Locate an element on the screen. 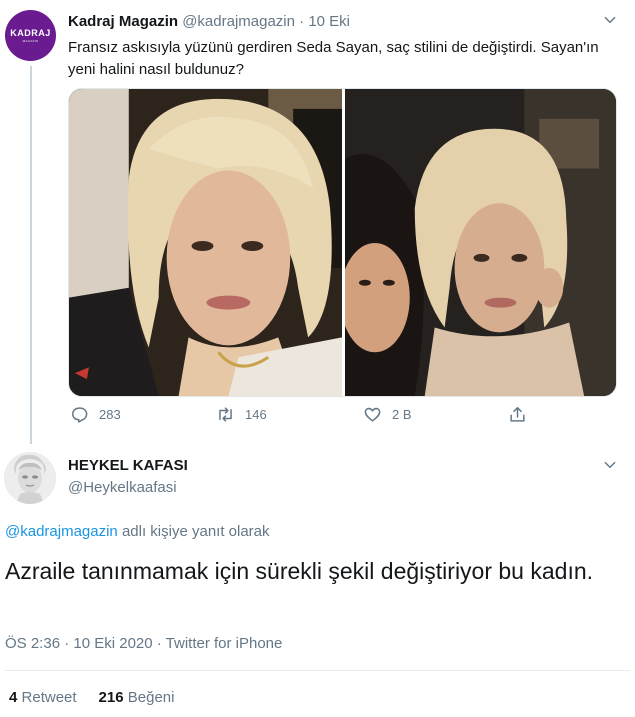  likes-count: 216 is located at coordinates (111, 697).